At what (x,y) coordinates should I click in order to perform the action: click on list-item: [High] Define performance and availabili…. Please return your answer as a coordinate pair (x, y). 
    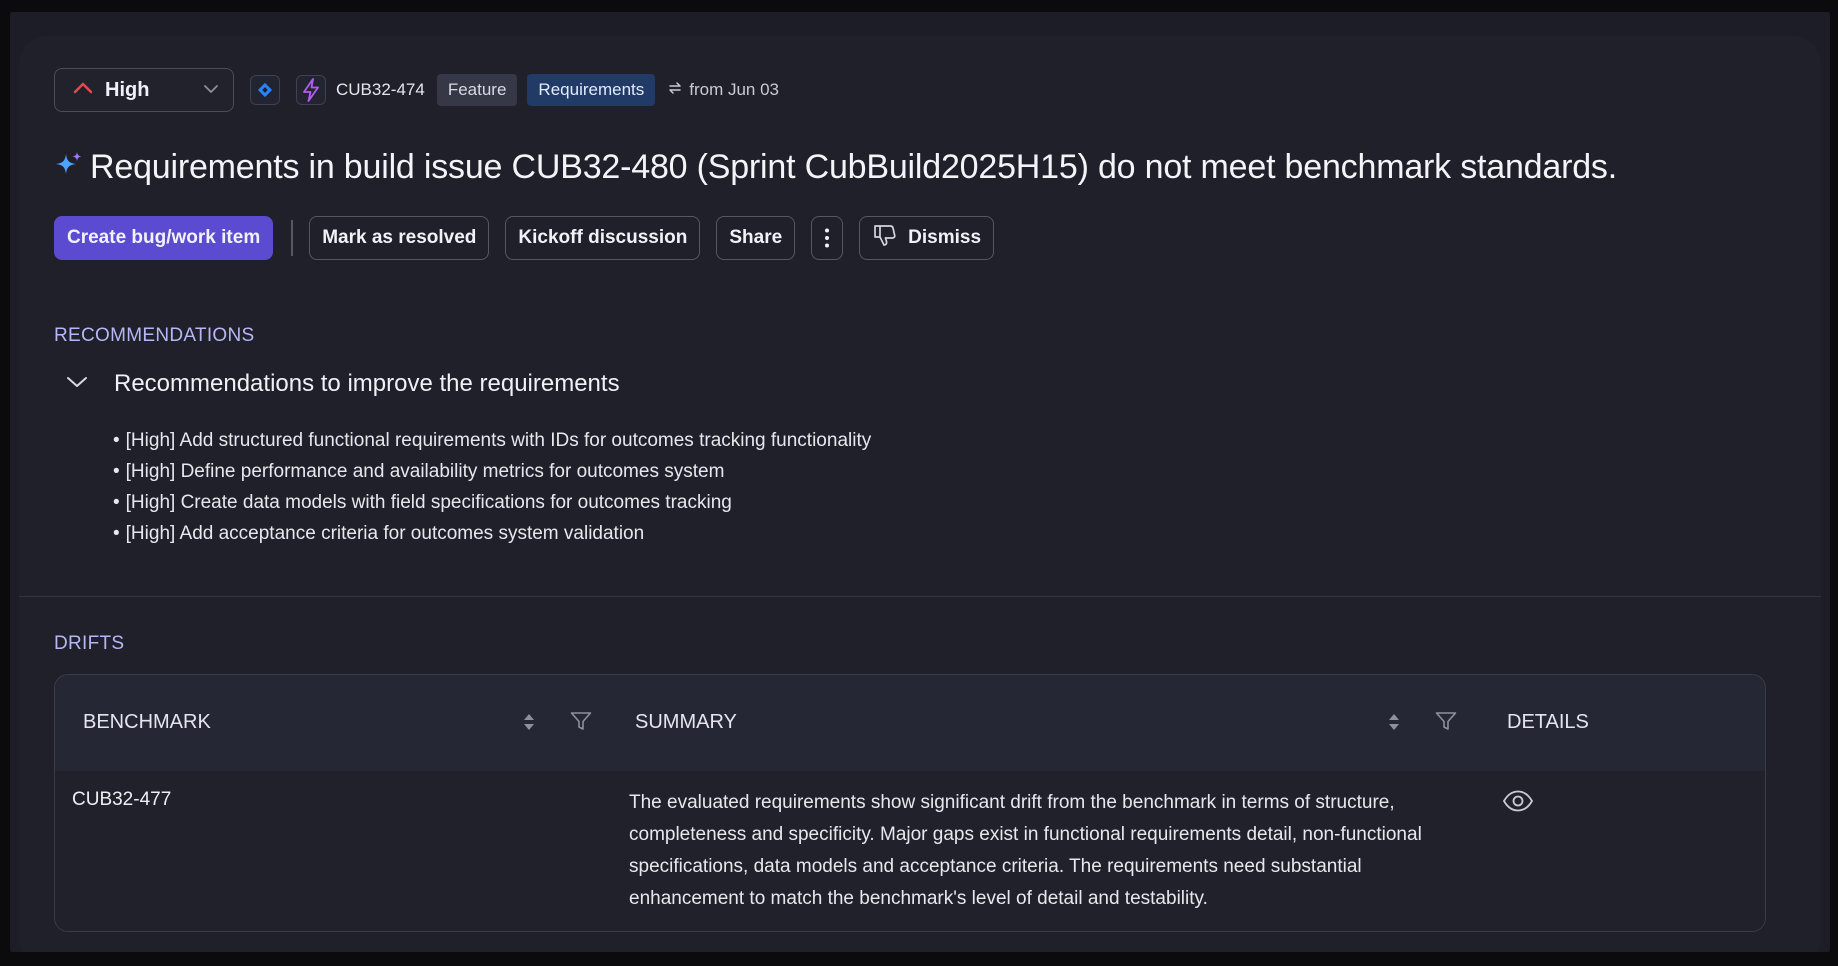
    Looking at the image, I should click on (492, 471).